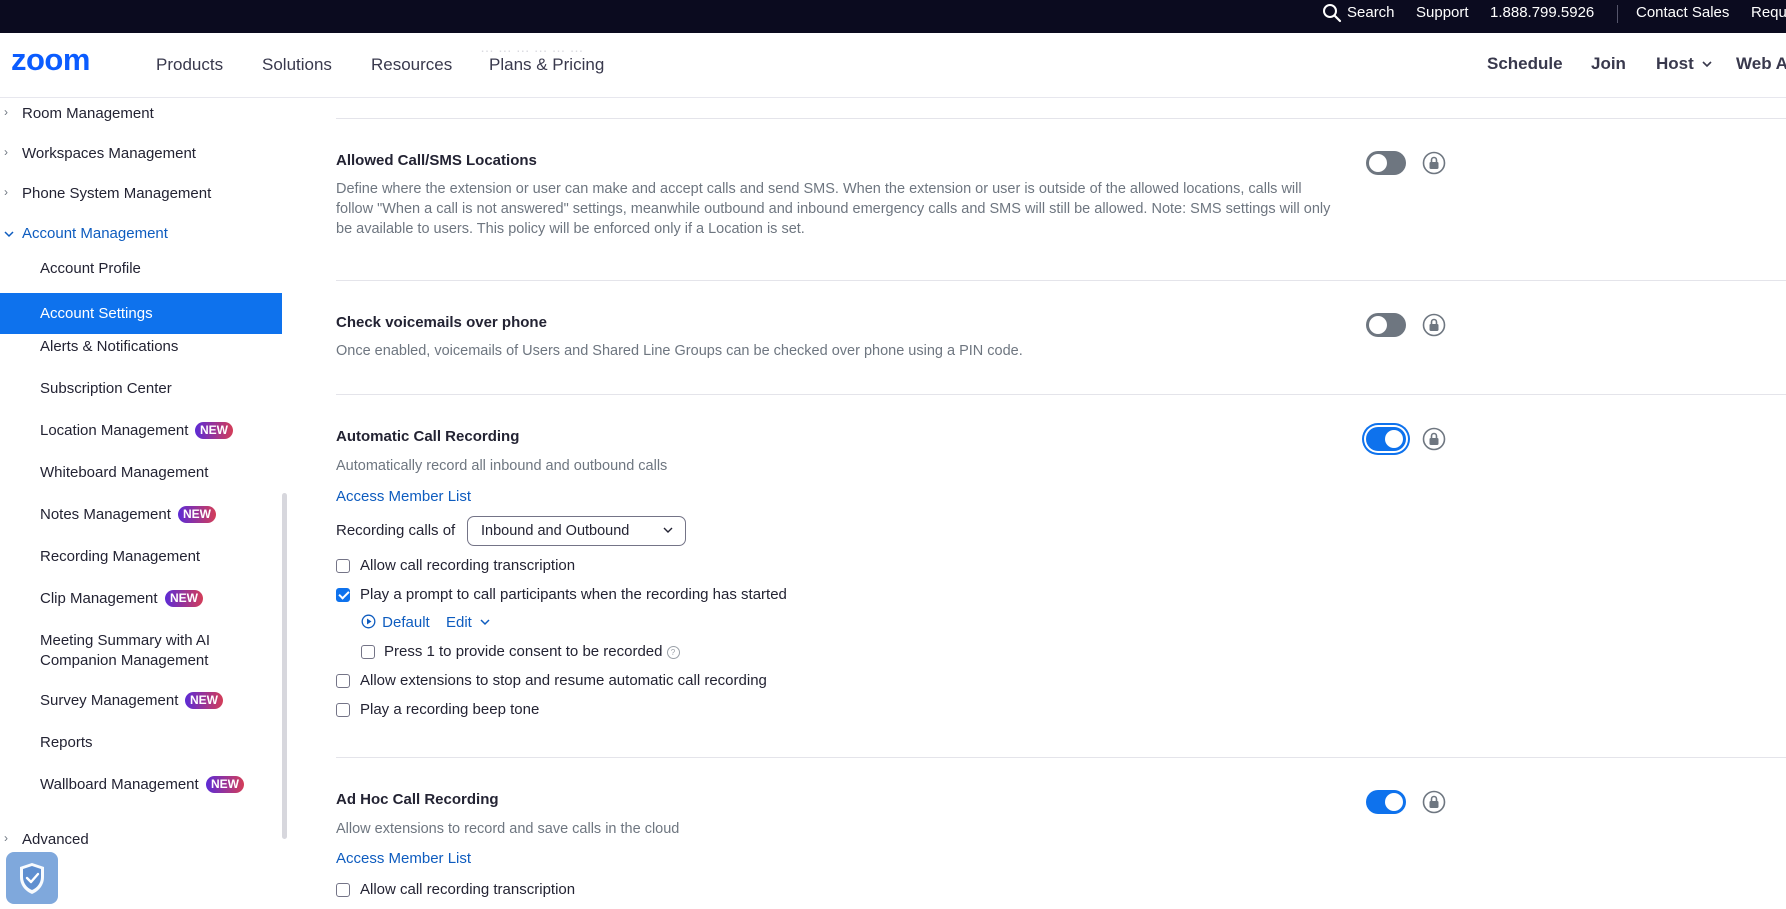 The height and width of the screenshot is (909, 1786). I want to click on sidebar-item-wallboard-management: Wallboard Management NEW, so click(141, 785).